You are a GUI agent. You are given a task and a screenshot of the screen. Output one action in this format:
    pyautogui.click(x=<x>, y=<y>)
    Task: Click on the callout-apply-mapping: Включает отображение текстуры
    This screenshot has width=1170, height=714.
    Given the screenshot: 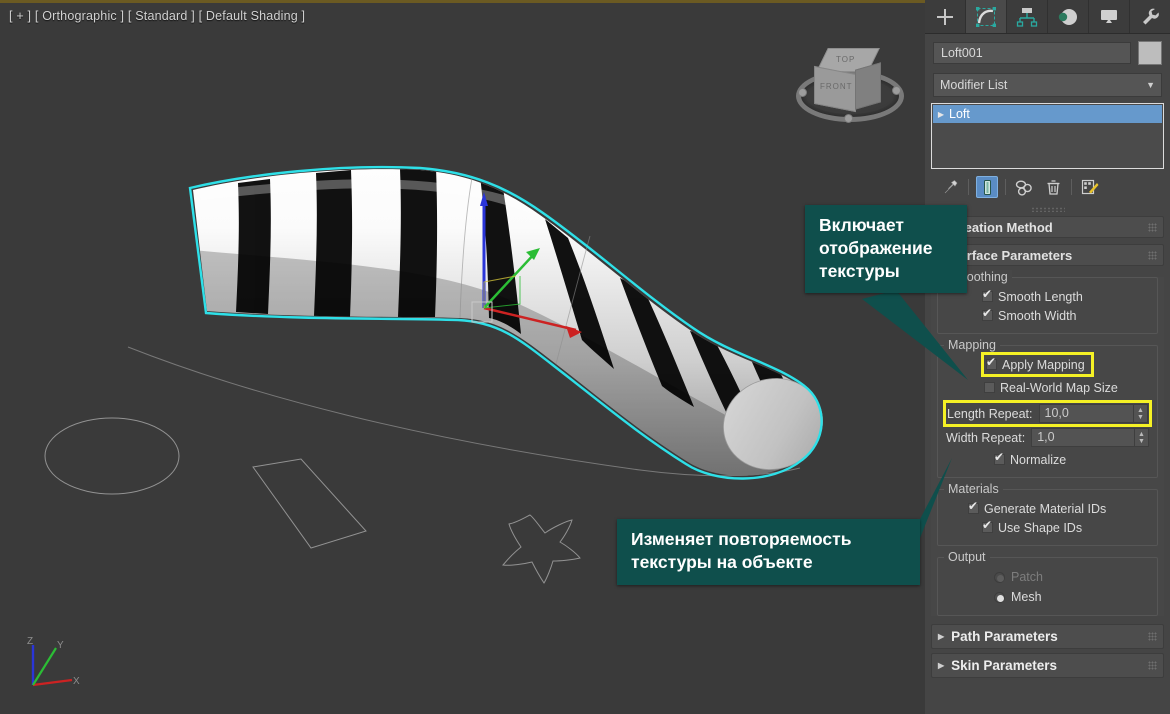 What is the action you would take?
    pyautogui.click(x=886, y=249)
    